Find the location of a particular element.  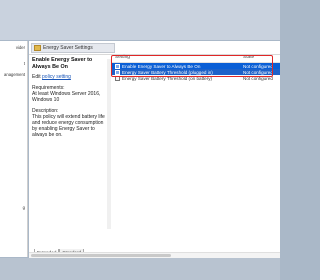

scroll-thumb is located at coordinates (101, 255).